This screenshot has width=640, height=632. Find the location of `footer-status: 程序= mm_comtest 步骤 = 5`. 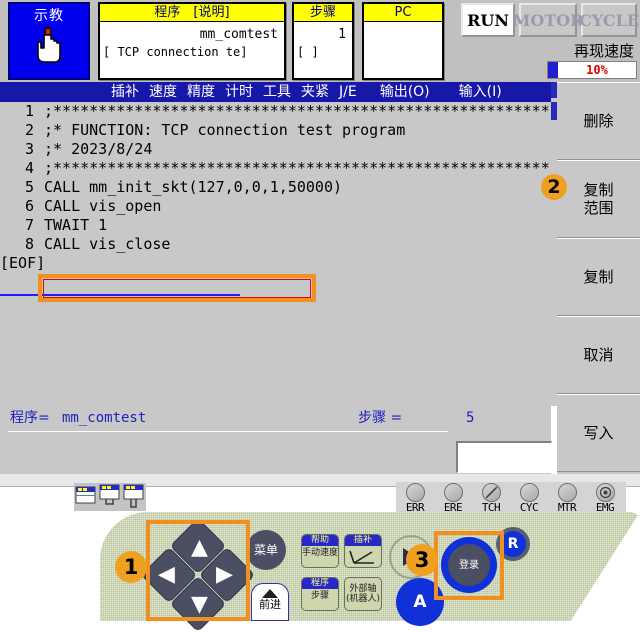

footer-status: 程序= mm_comtest 步骤 = 5 is located at coordinates (275, 419).